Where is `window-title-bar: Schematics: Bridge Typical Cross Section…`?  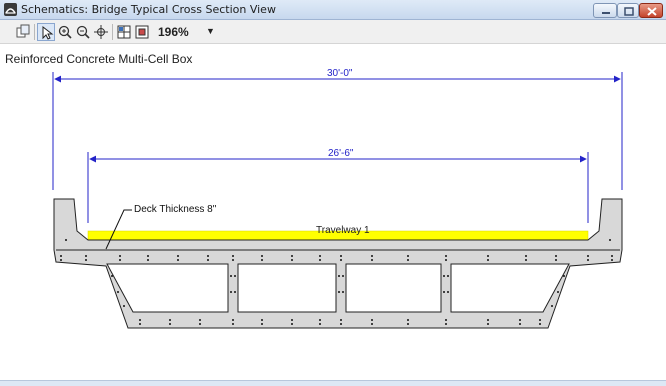 window-title-bar: Schematics: Bridge Typical Cross Section… is located at coordinates (333, 10).